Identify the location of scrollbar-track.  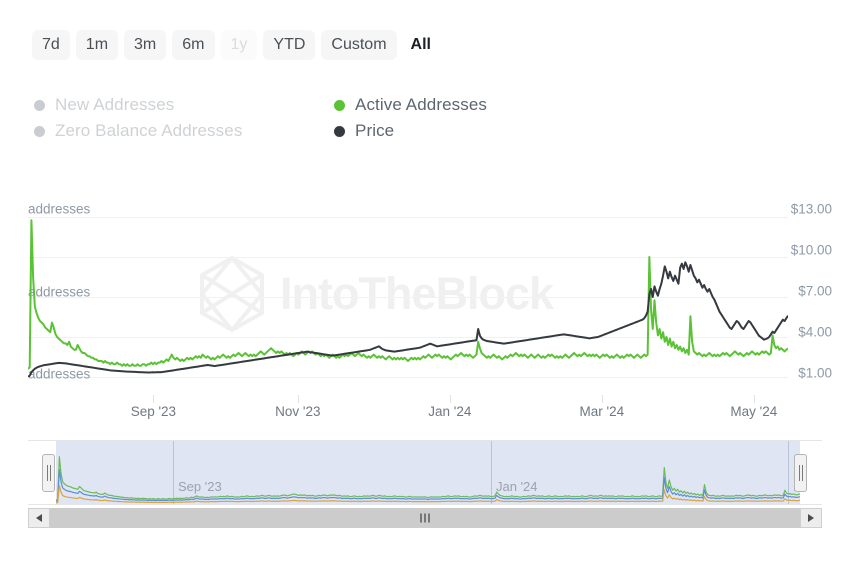
(425, 518).